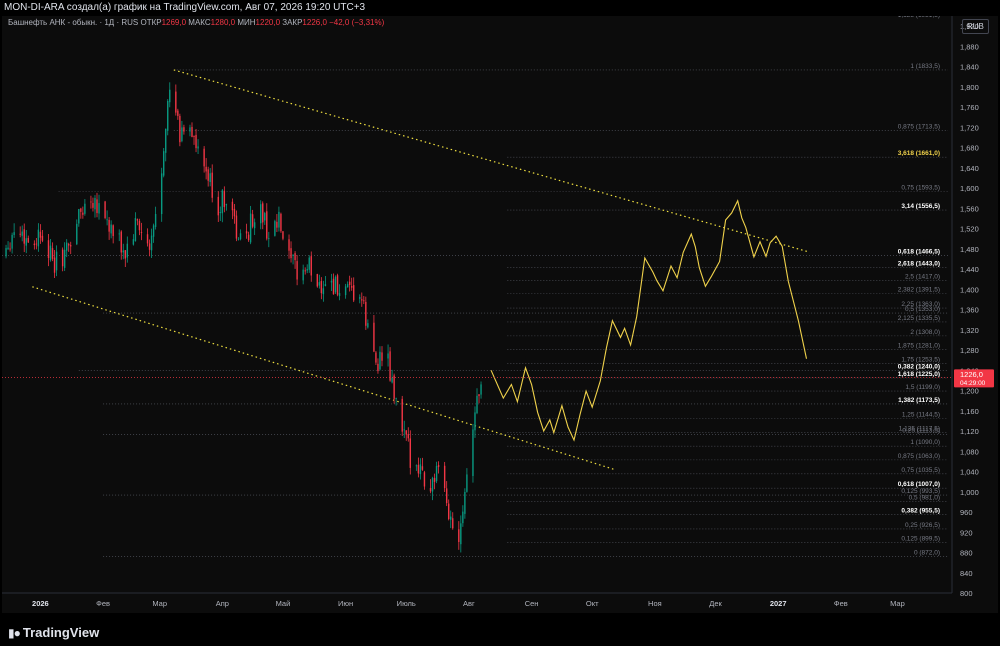 This screenshot has width=1000, height=646. Describe the element at coordinates (345, 603) in the screenshot. I see `time-axis-tick-label: Июн` at that location.